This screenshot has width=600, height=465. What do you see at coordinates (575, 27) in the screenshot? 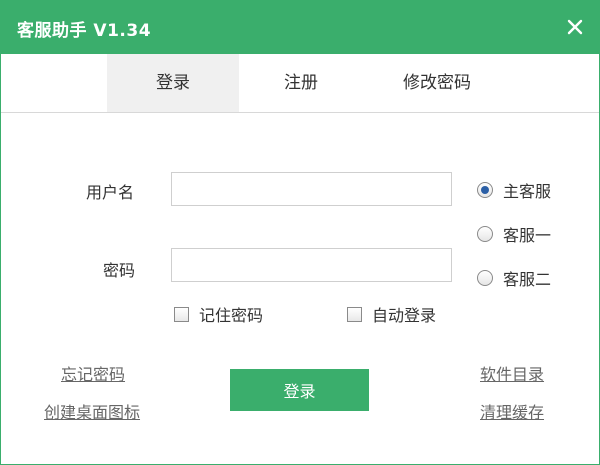
I see `close-icon` at bounding box center [575, 27].